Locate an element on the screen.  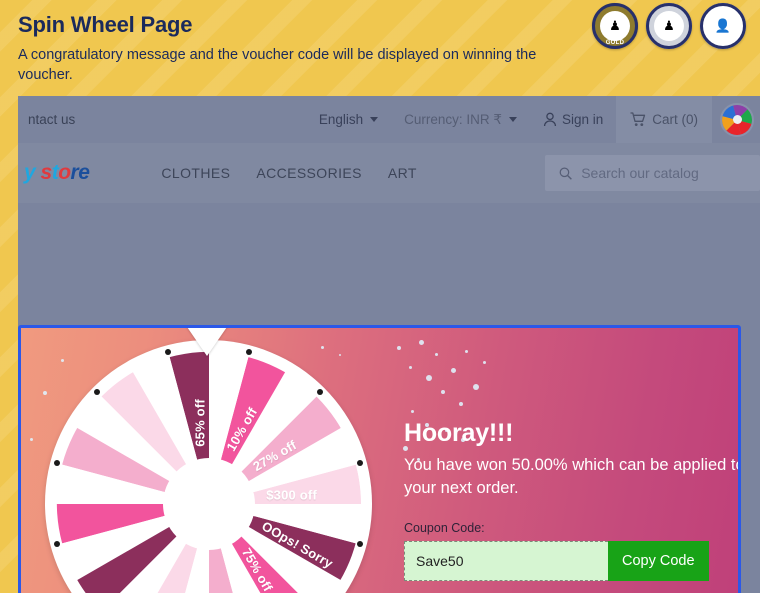
hooray-heading: Hooray!!! is located at coordinates (459, 433).